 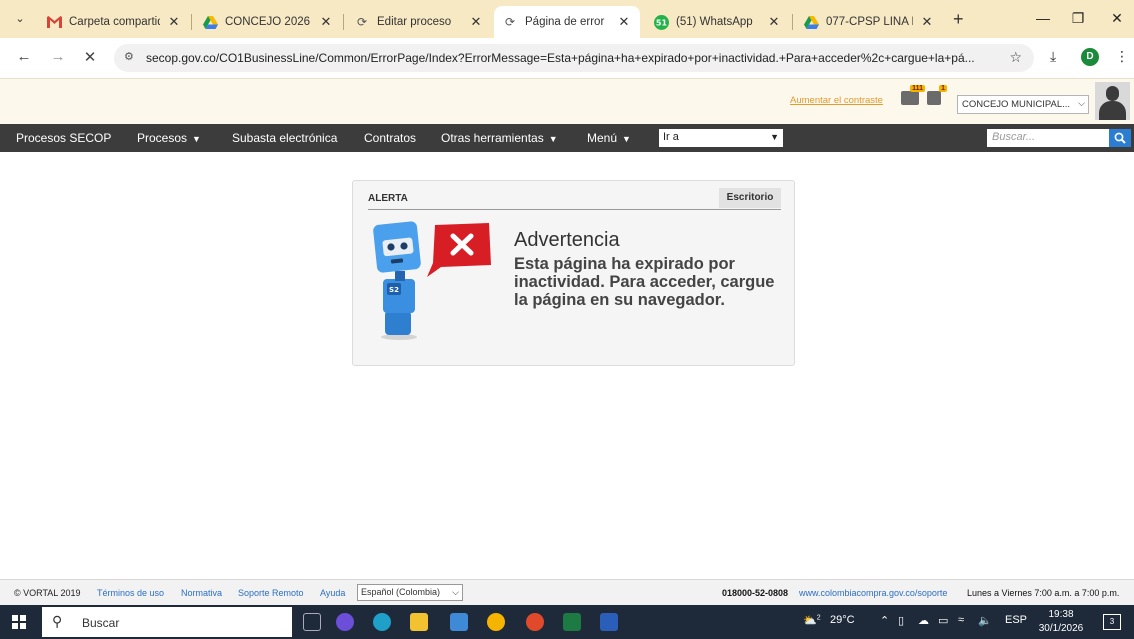 What do you see at coordinates (510, 22) in the screenshot?
I see `loading-icon: ⟳` at bounding box center [510, 22].